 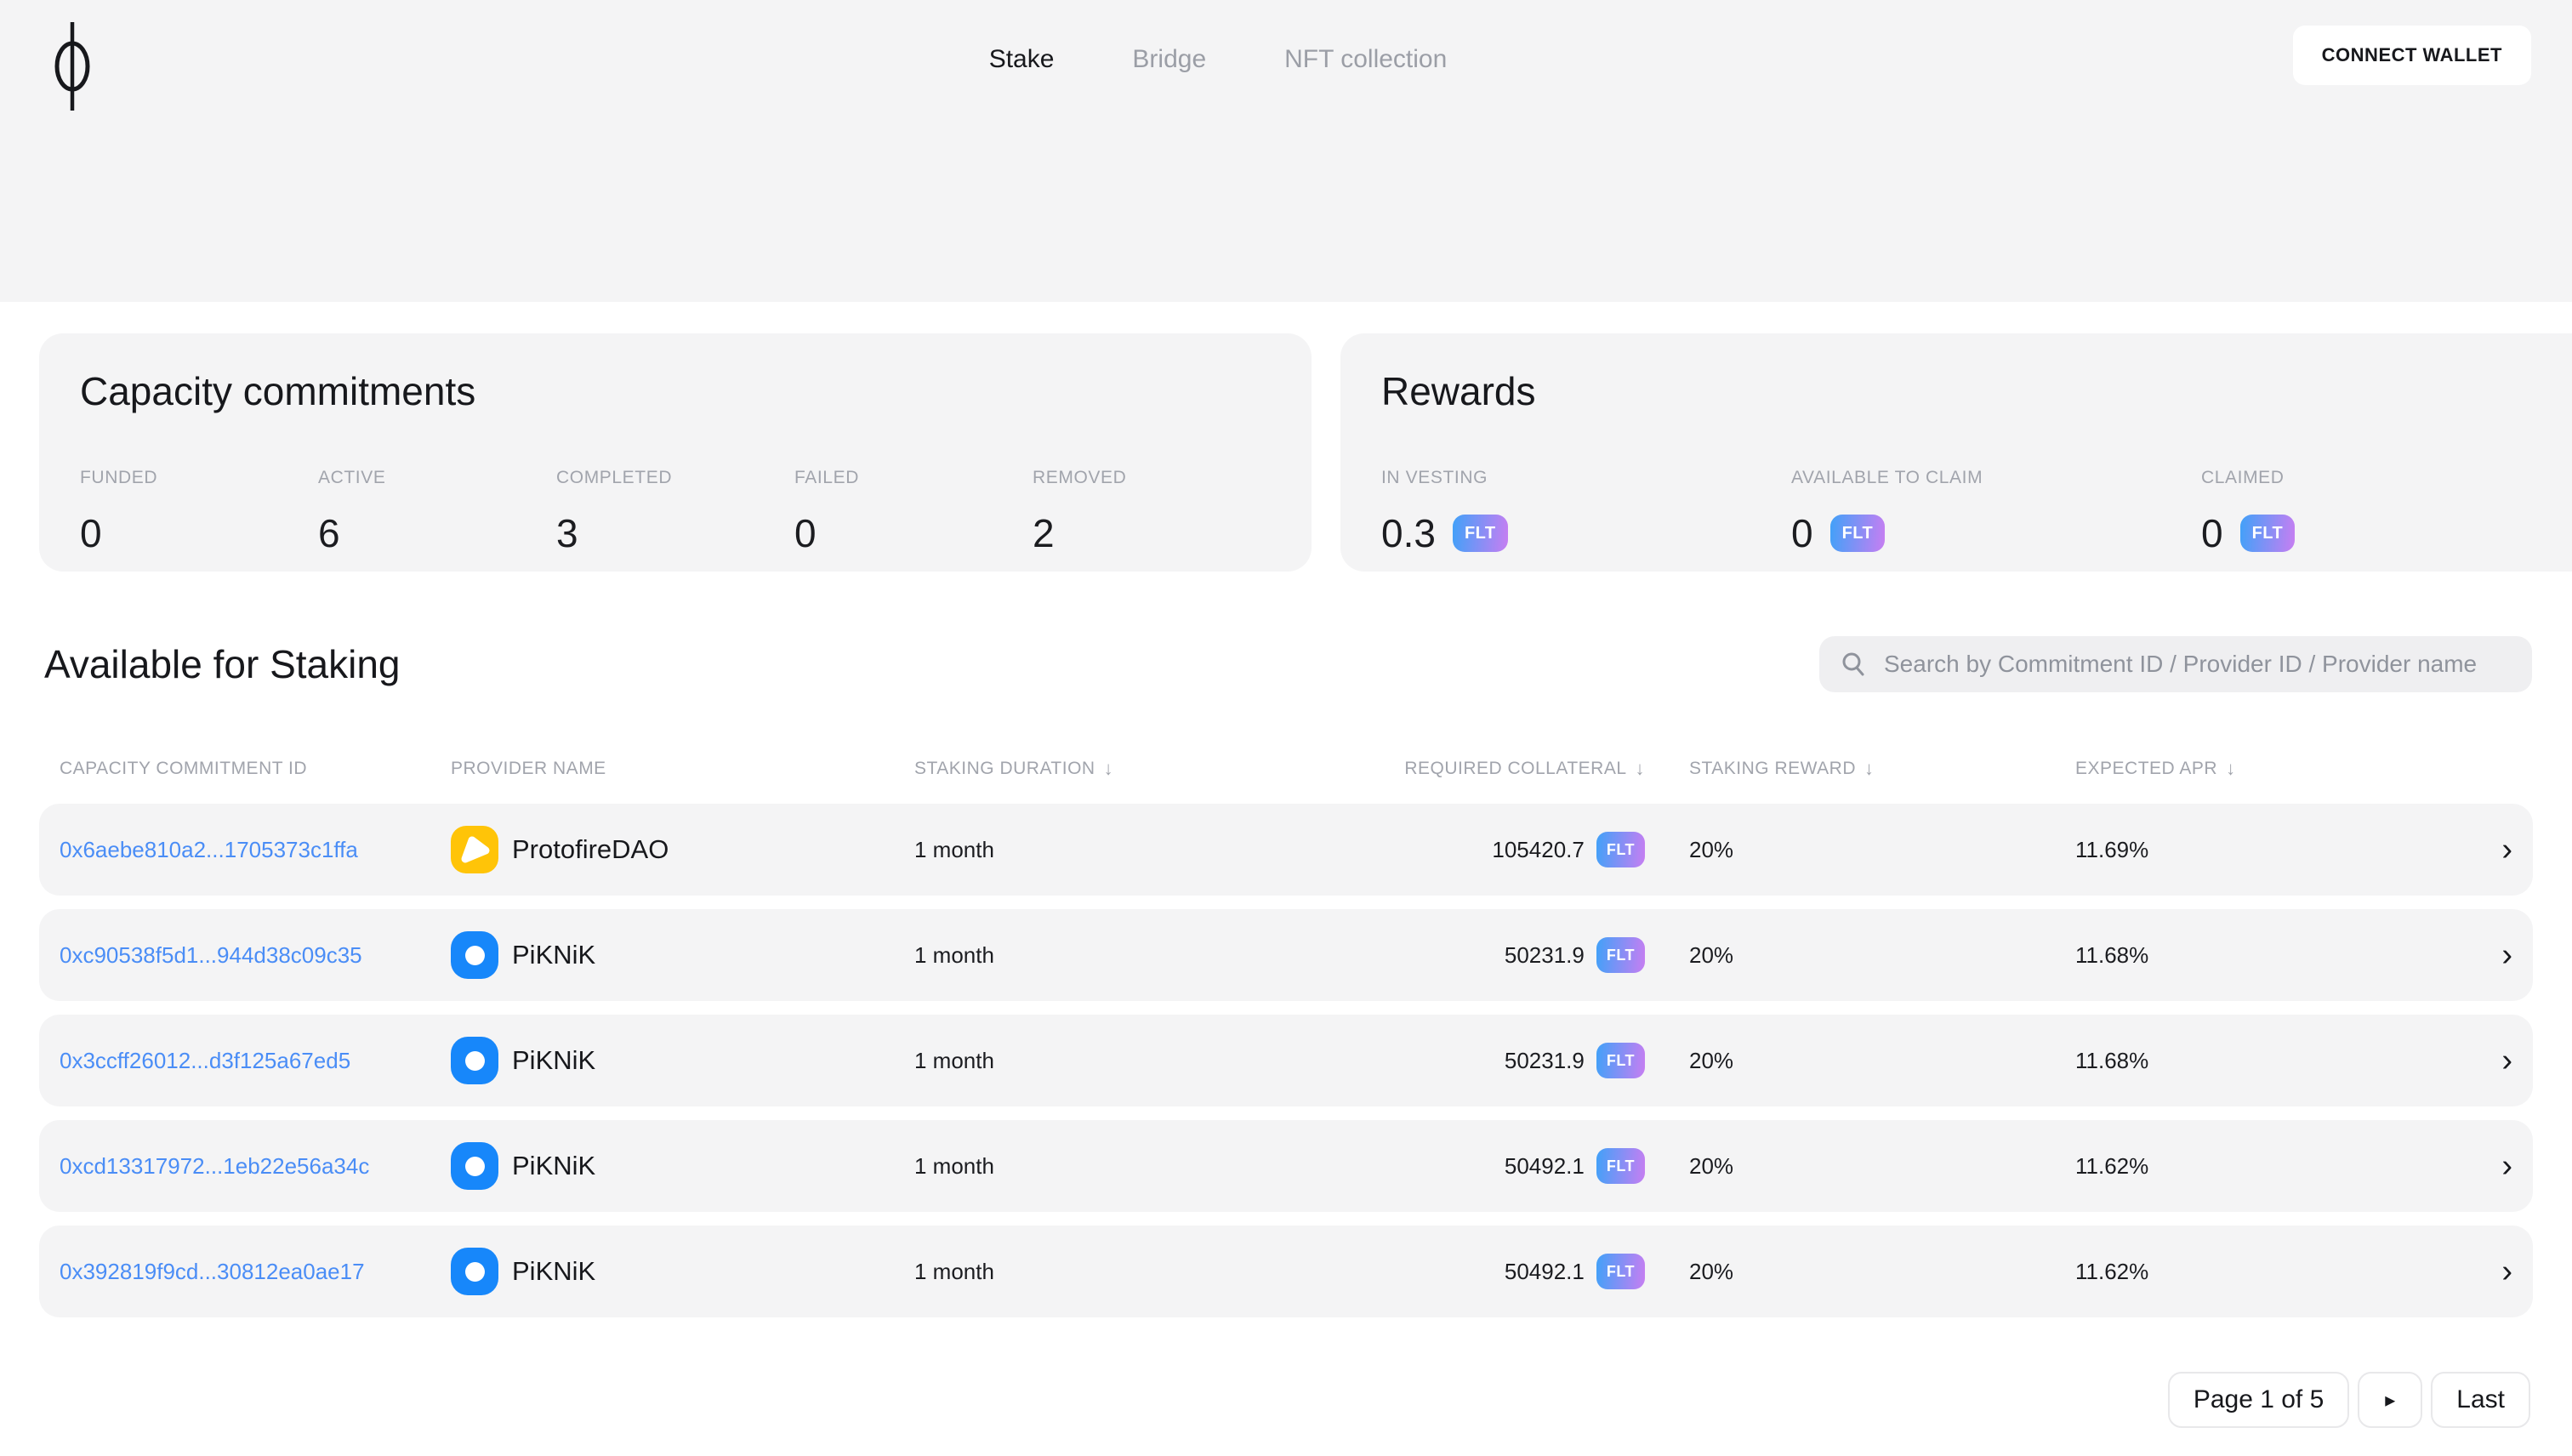 What do you see at coordinates (2112, 954) in the screenshot?
I see `apr-cell: 11.68%` at bounding box center [2112, 954].